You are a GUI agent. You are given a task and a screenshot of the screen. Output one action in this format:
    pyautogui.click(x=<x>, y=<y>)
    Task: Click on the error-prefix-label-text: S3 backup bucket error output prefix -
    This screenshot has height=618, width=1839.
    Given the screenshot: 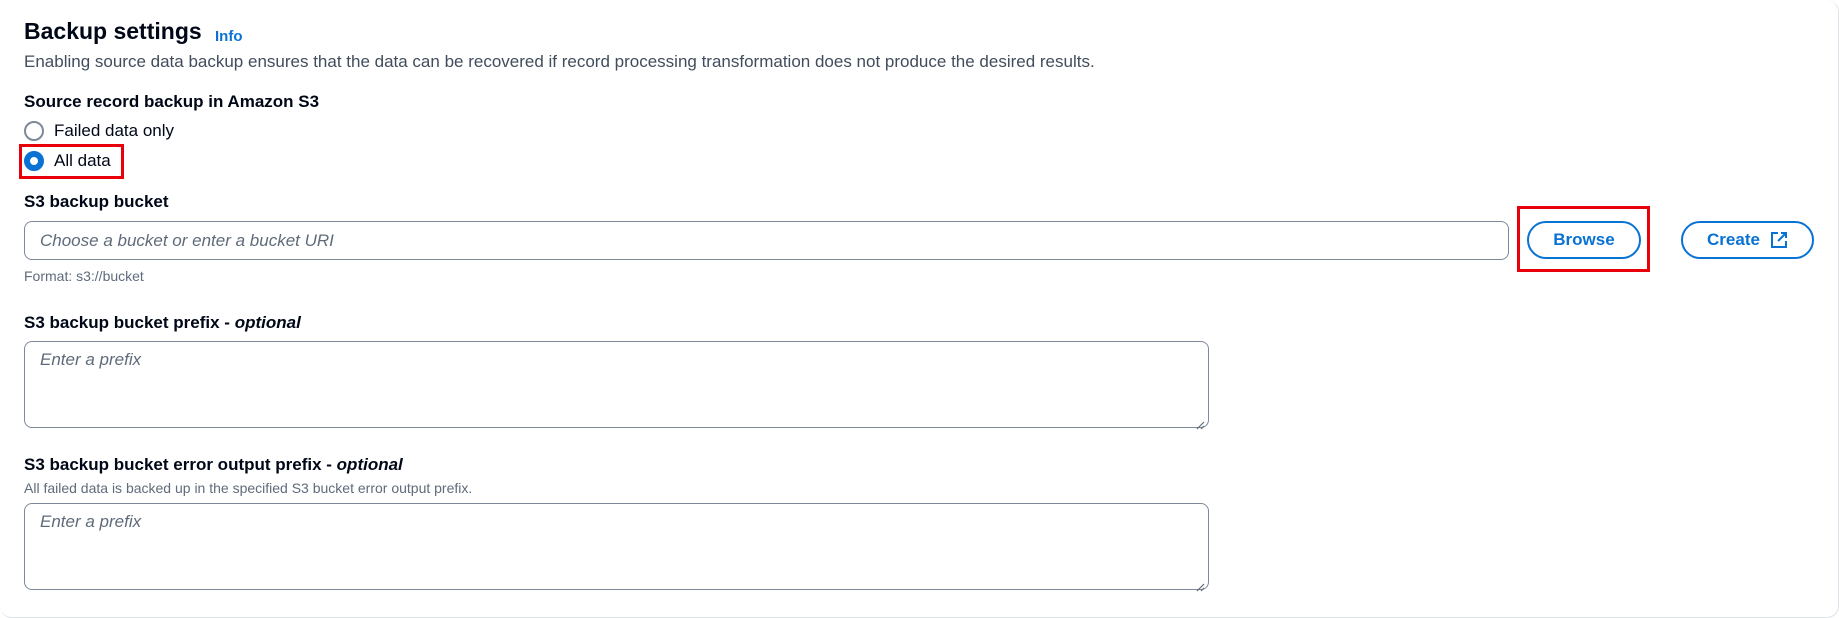 What is the action you would take?
    pyautogui.click(x=180, y=464)
    